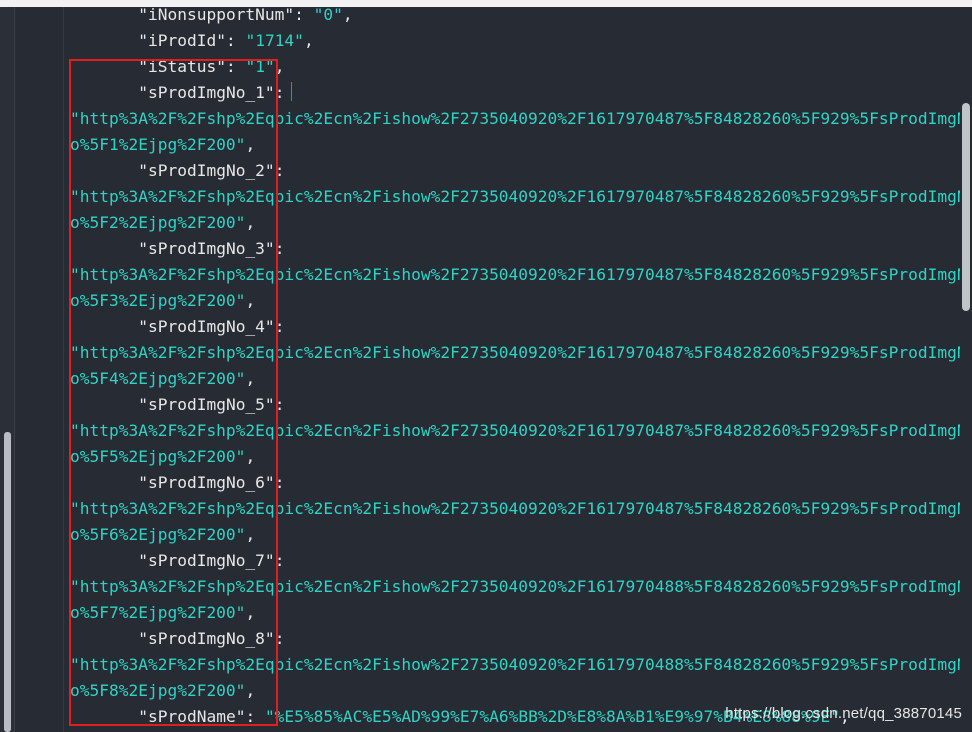 Image resolution: width=972 pixels, height=732 pixels. Describe the element at coordinates (515, 379) in the screenshot. I see `code-line: o%5F4%2Ejpg%2F200",` at that location.